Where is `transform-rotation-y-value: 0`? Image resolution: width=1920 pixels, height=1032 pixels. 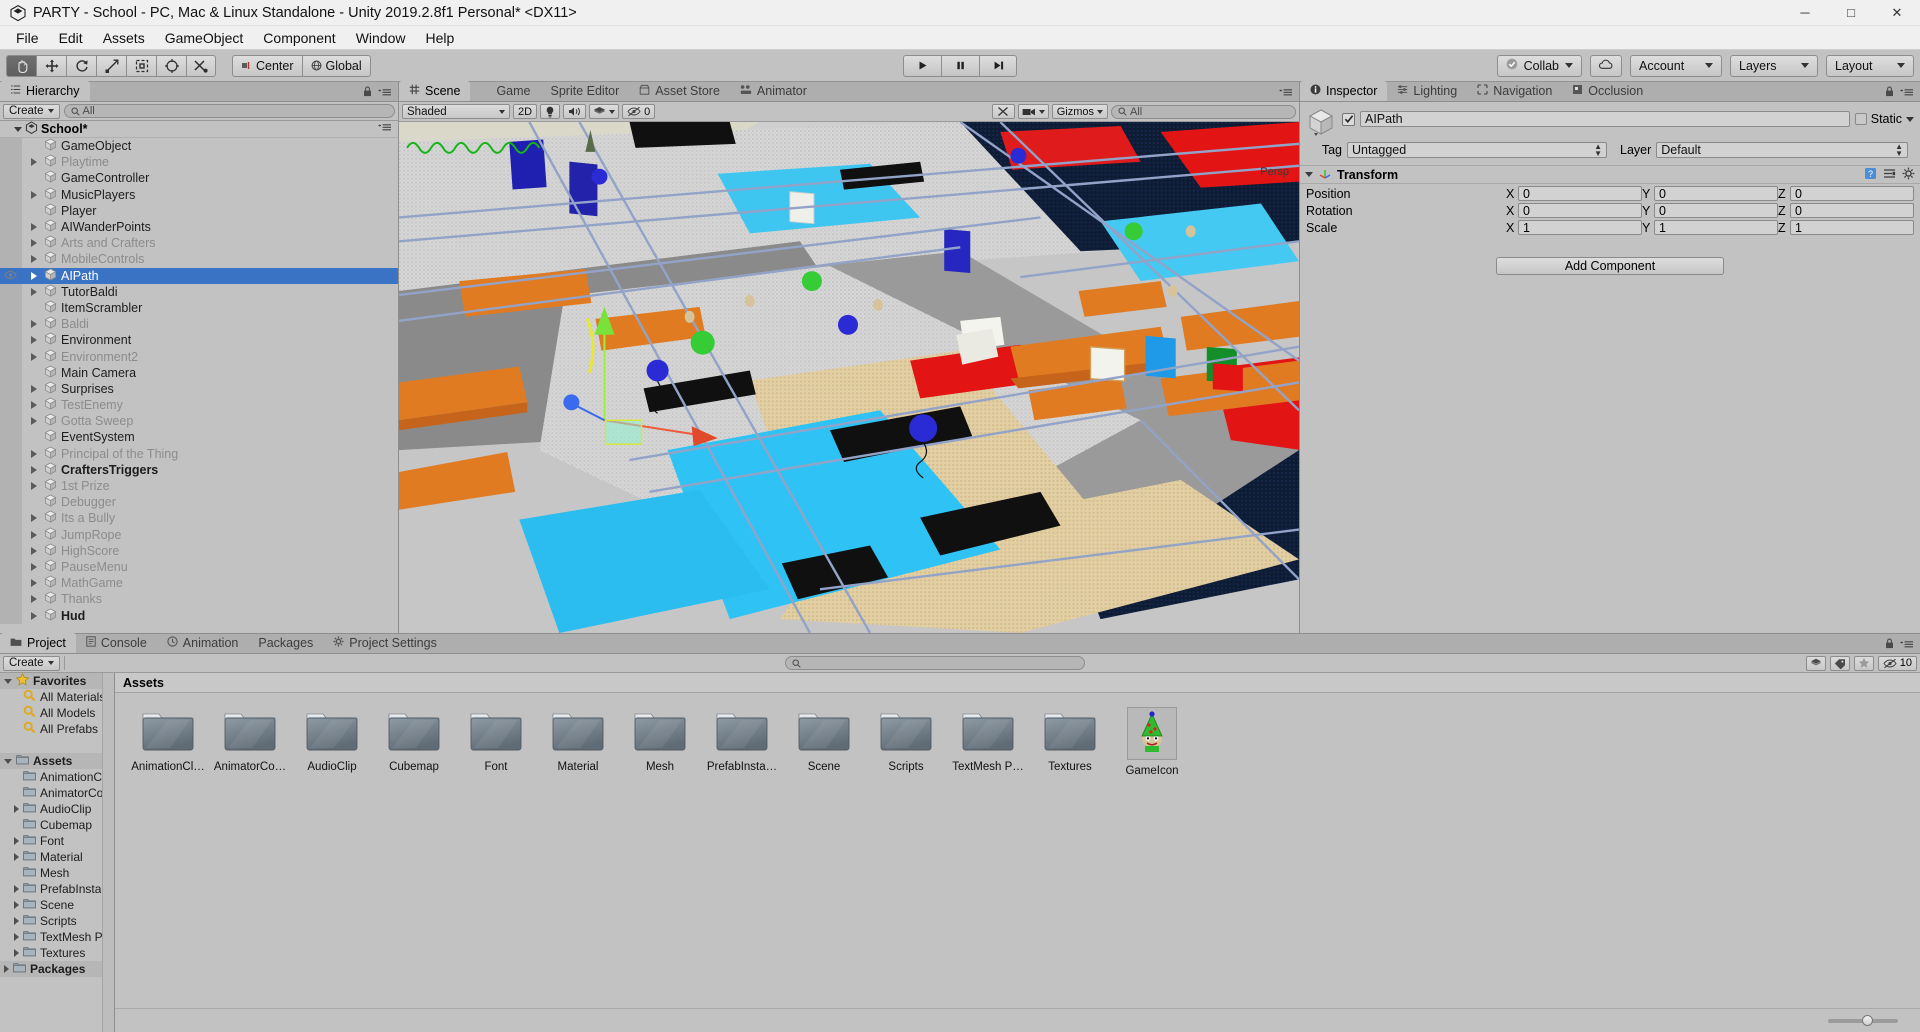 transform-rotation-y-value: 0 is located at coordinates (1716, 210).